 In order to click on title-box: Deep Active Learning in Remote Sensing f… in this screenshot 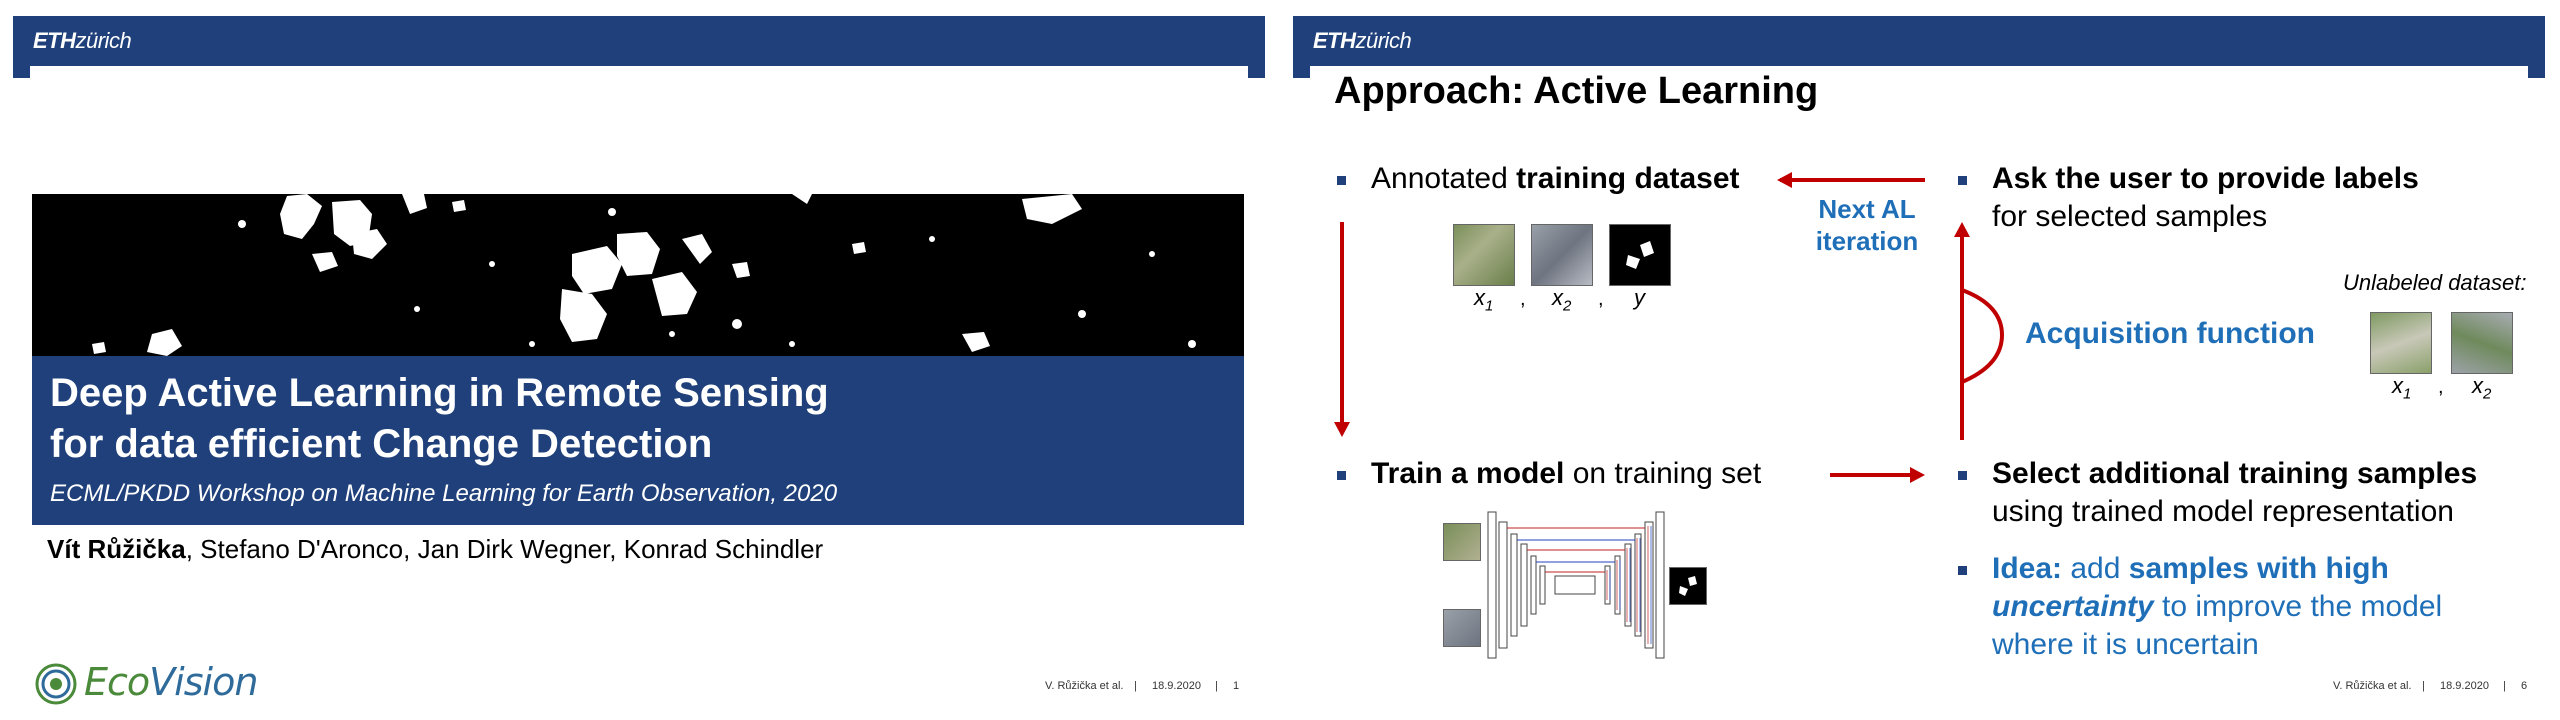, I will do `click(638, 440)`.